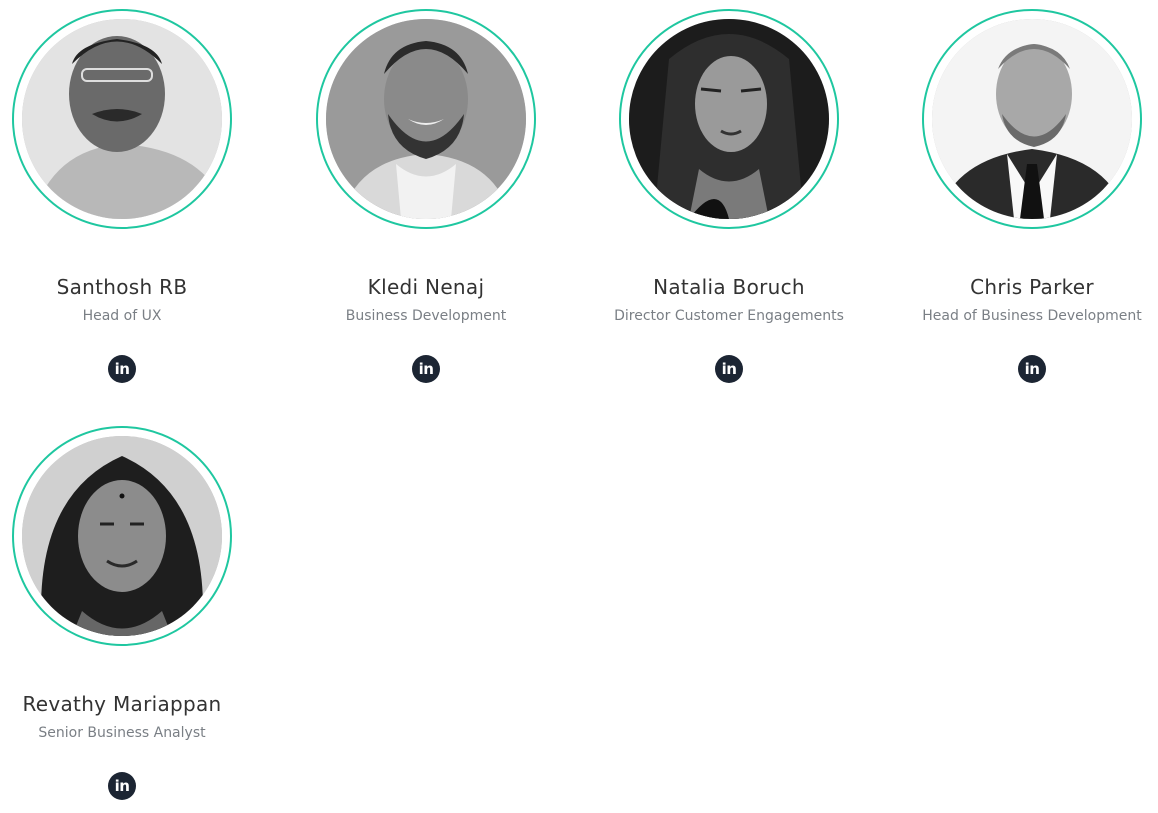 The height and width of the screenshot is (813, 1158). What do you see at coordinates (1032, 287) in the screenshot?
I see `member-name: Chris Parker` at bounding box center [1032, 287].